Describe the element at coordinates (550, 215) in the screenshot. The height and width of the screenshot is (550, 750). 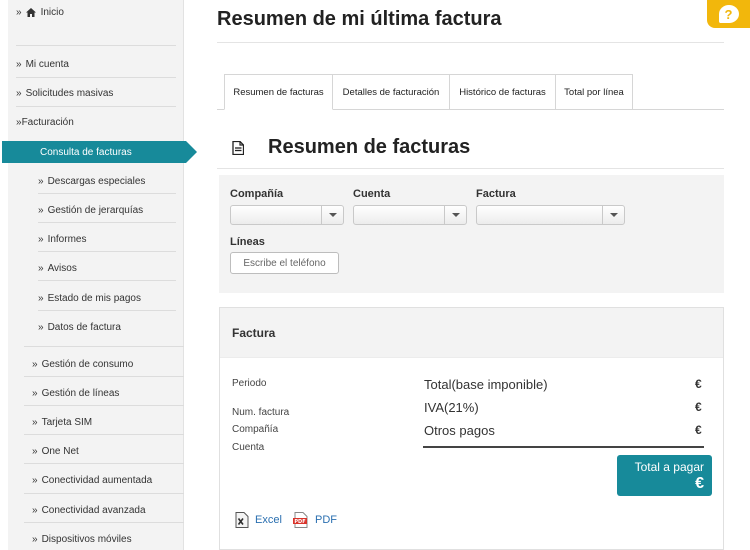
I see `invoice-select` at that location.